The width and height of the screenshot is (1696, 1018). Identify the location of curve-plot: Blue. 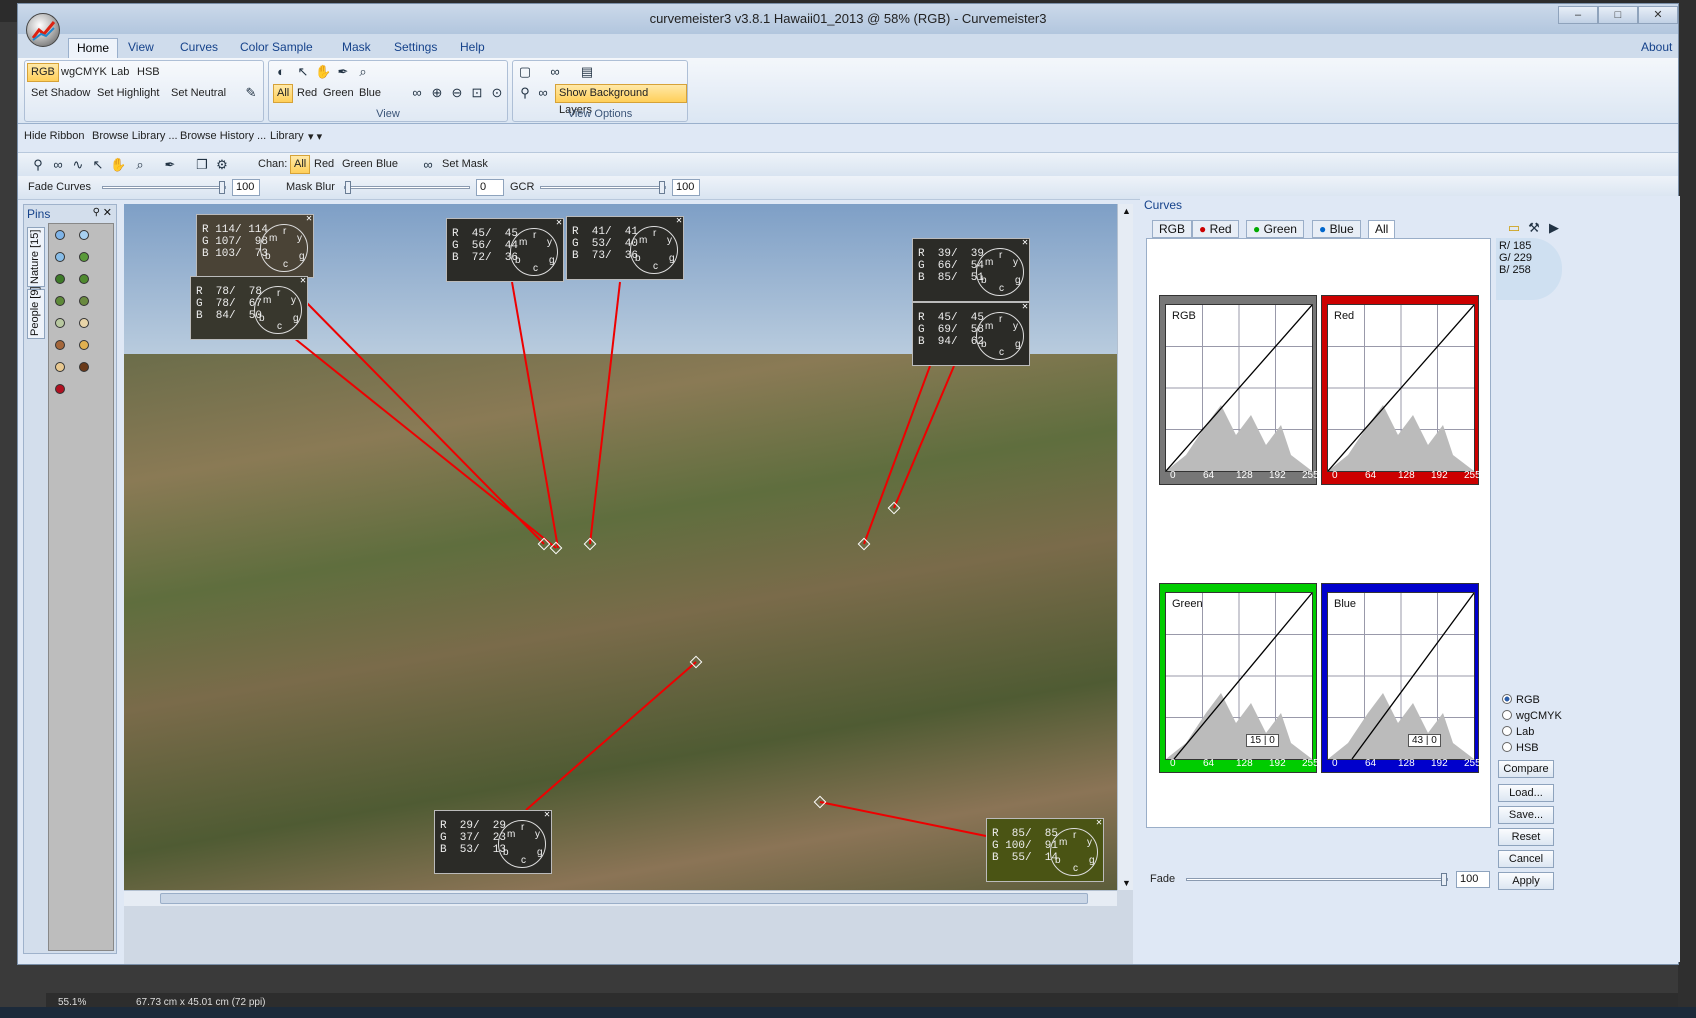
(1401, 676).